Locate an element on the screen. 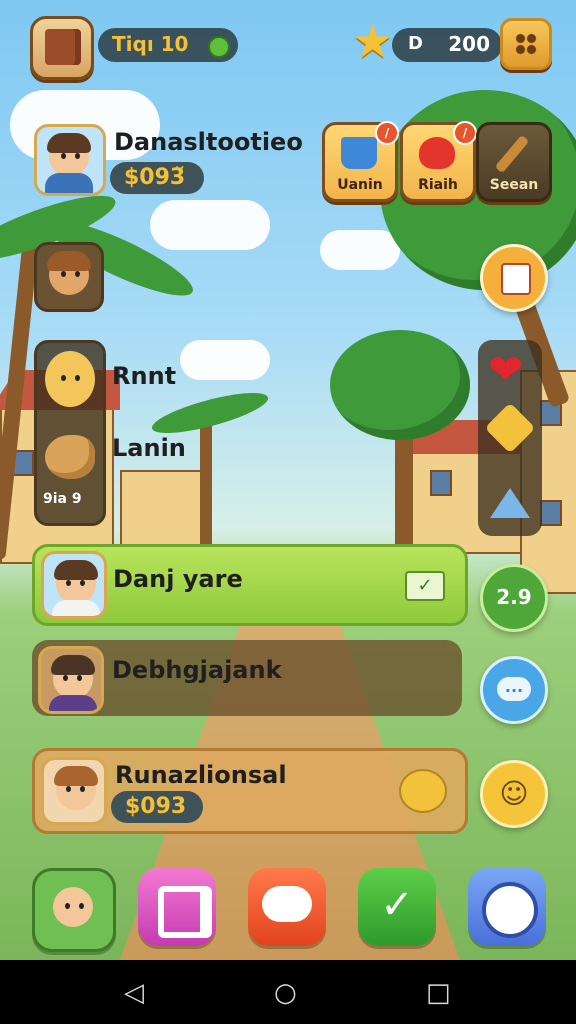 This screenshot has height=1024, width=576. mail-icon: ✓ is located at coordinates (425, 586).